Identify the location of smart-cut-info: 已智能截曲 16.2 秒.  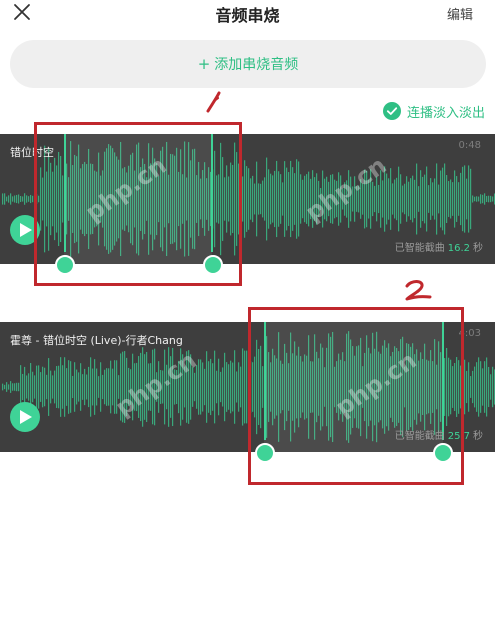
(439, 246).